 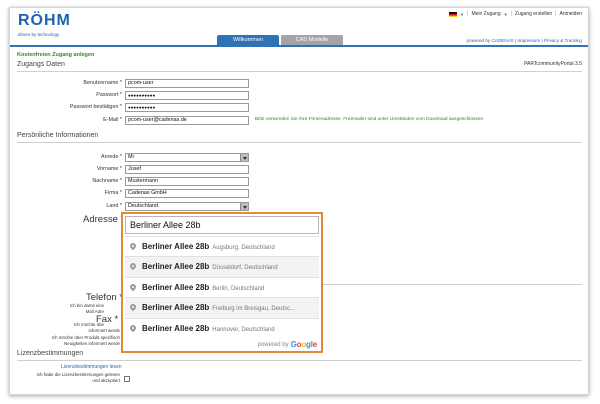 I want to click on header-divider, so click(x=299, y=46).